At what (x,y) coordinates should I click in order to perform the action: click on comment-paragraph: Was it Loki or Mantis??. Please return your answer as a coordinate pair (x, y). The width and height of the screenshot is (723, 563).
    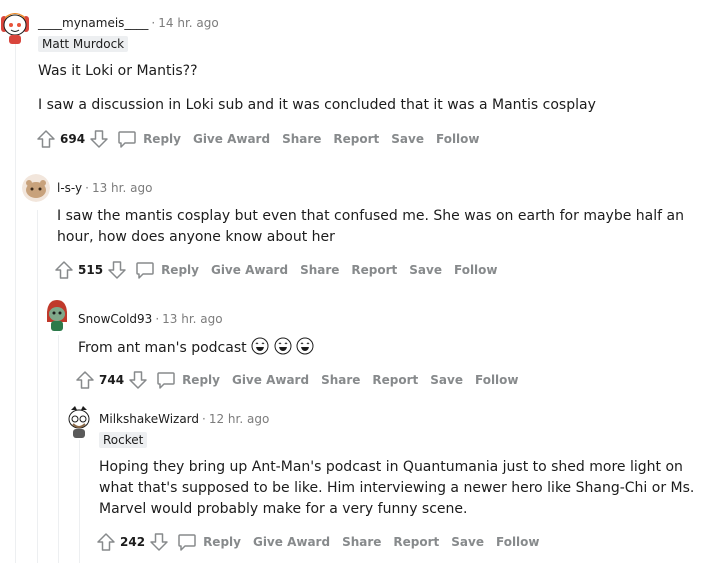
    Looking at the image, I should click on (118, 71).